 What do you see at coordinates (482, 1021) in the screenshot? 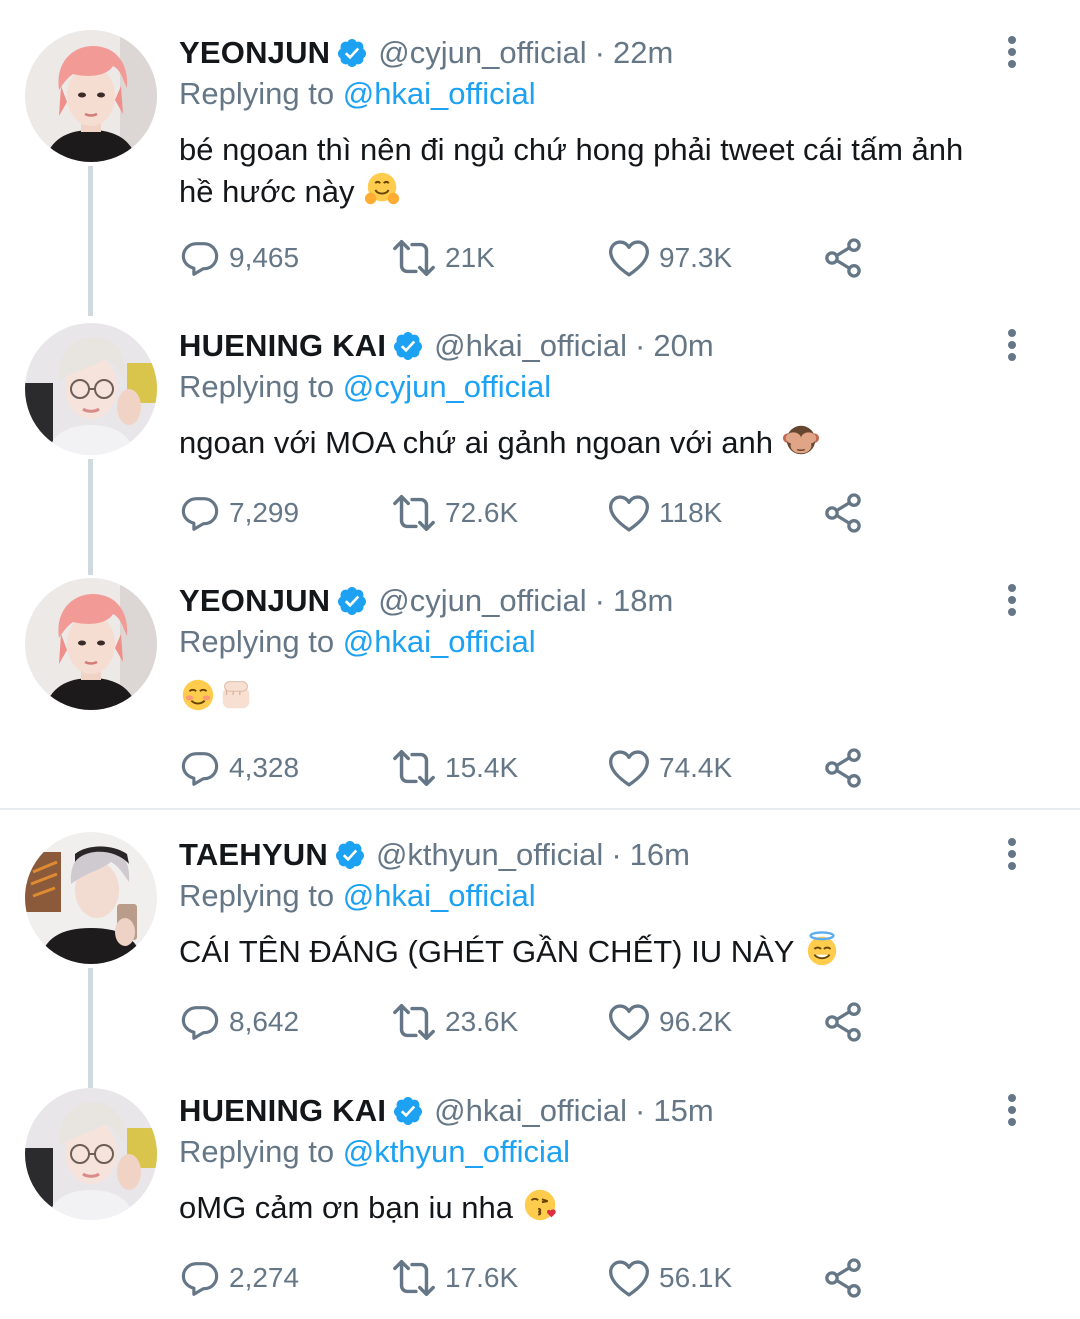
I see `retweet-count: 23.6K` at bounding box center [482, 1021].